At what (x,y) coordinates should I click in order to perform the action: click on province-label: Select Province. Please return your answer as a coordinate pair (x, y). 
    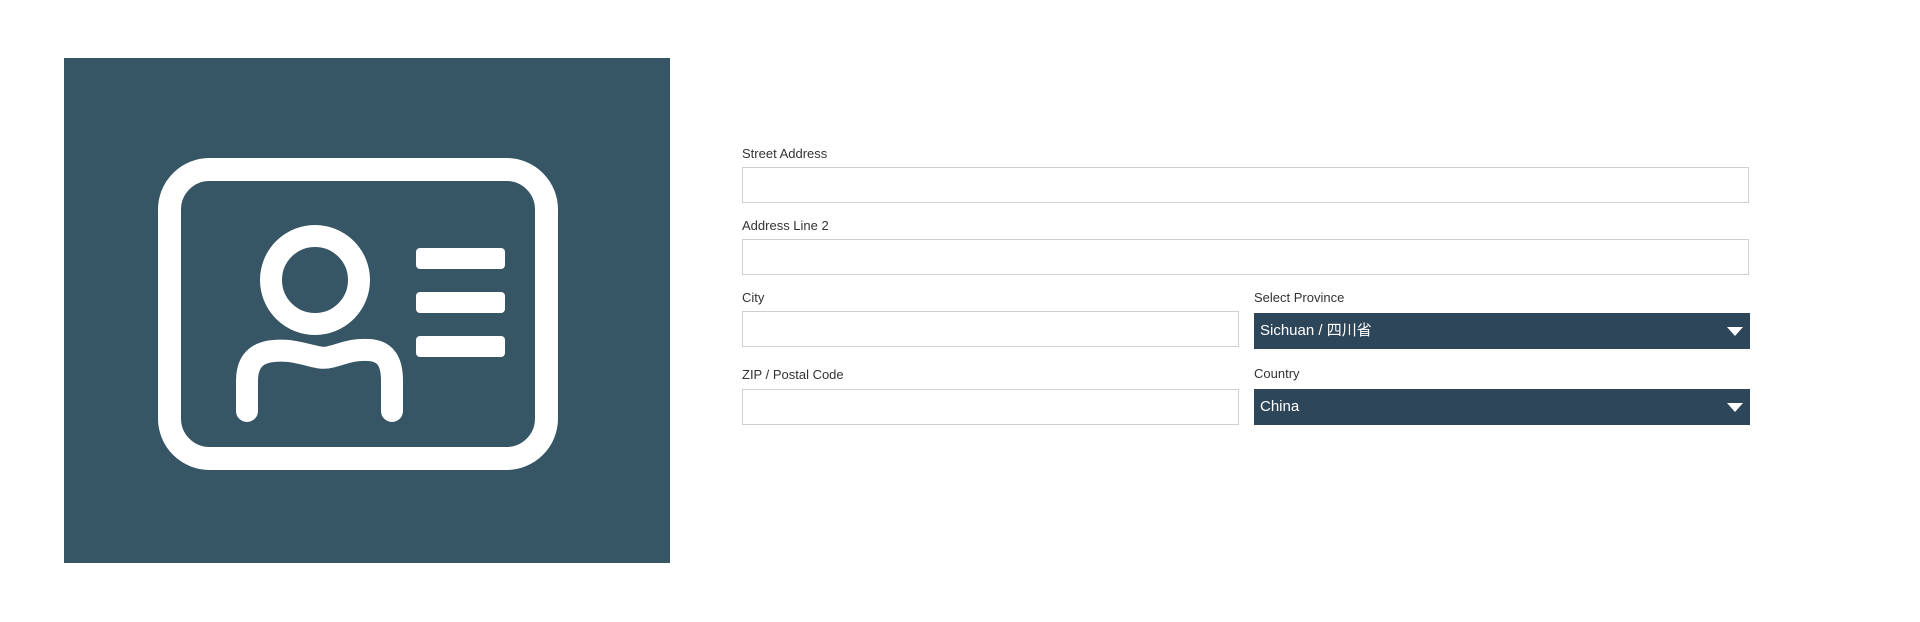
    Looking at the image, I should click on (1299, 297).